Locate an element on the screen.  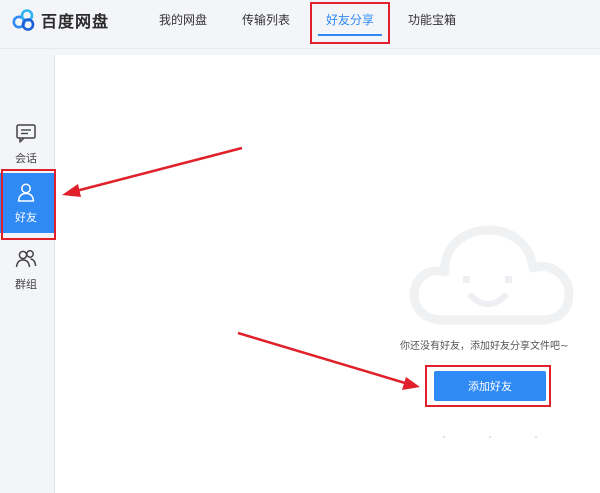
tab-my-netdisk: 我的网盘 is located at coordinates (183, 20).